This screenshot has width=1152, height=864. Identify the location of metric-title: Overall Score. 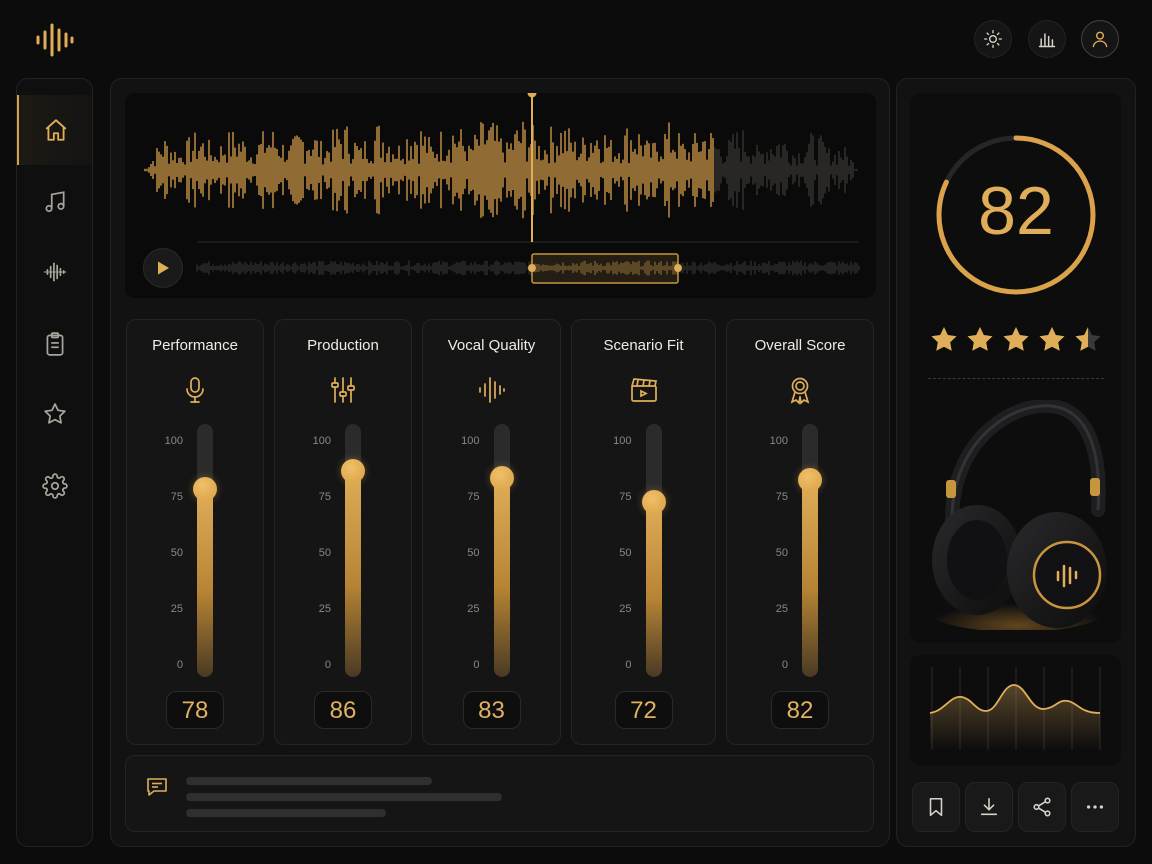
(800, 345).